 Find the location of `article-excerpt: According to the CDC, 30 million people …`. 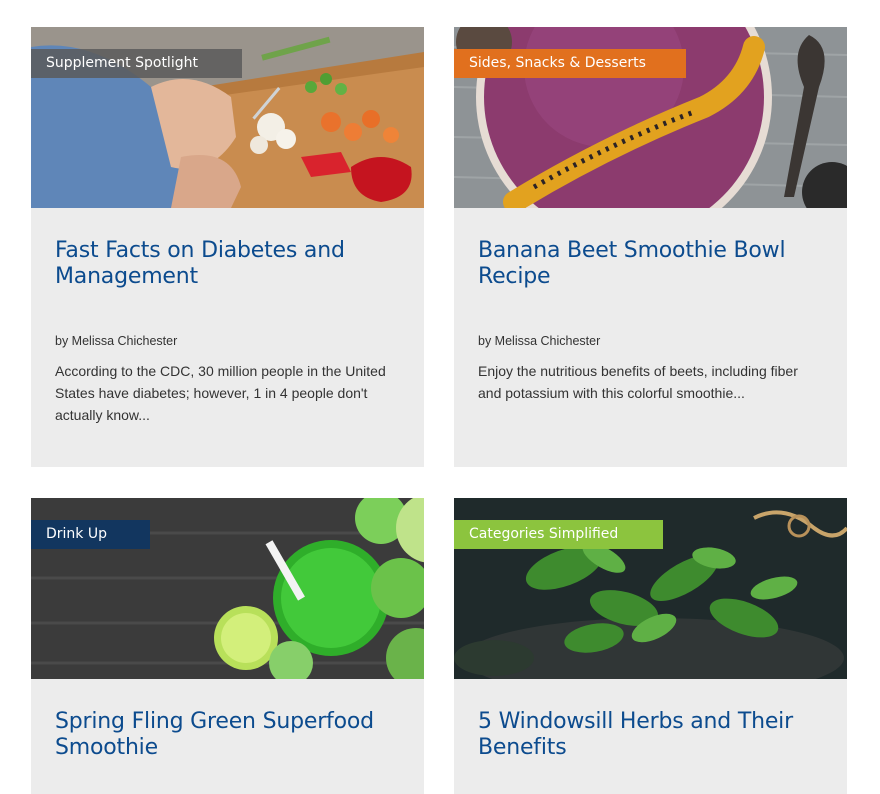

article-excerpt: According to the CDC, 30 million people … is located at coordinates (220, 393).